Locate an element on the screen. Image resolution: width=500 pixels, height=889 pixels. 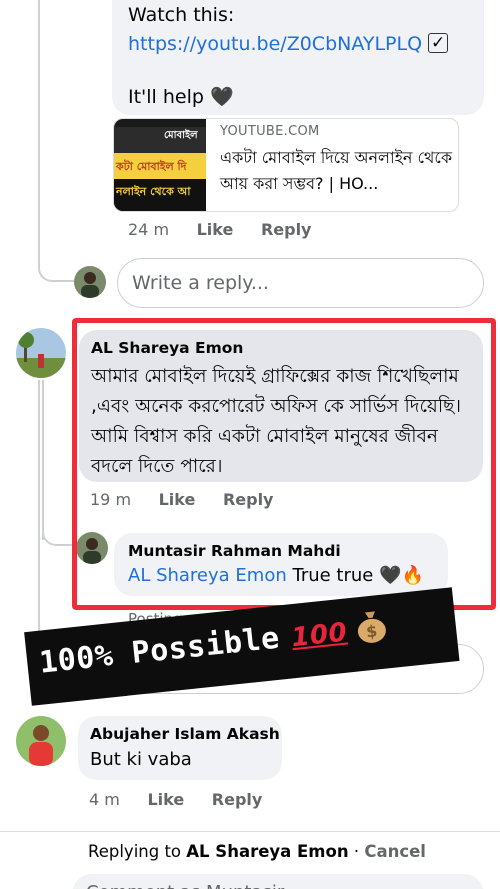
cancel-button: Cancel is located at coordinates (395, 851).